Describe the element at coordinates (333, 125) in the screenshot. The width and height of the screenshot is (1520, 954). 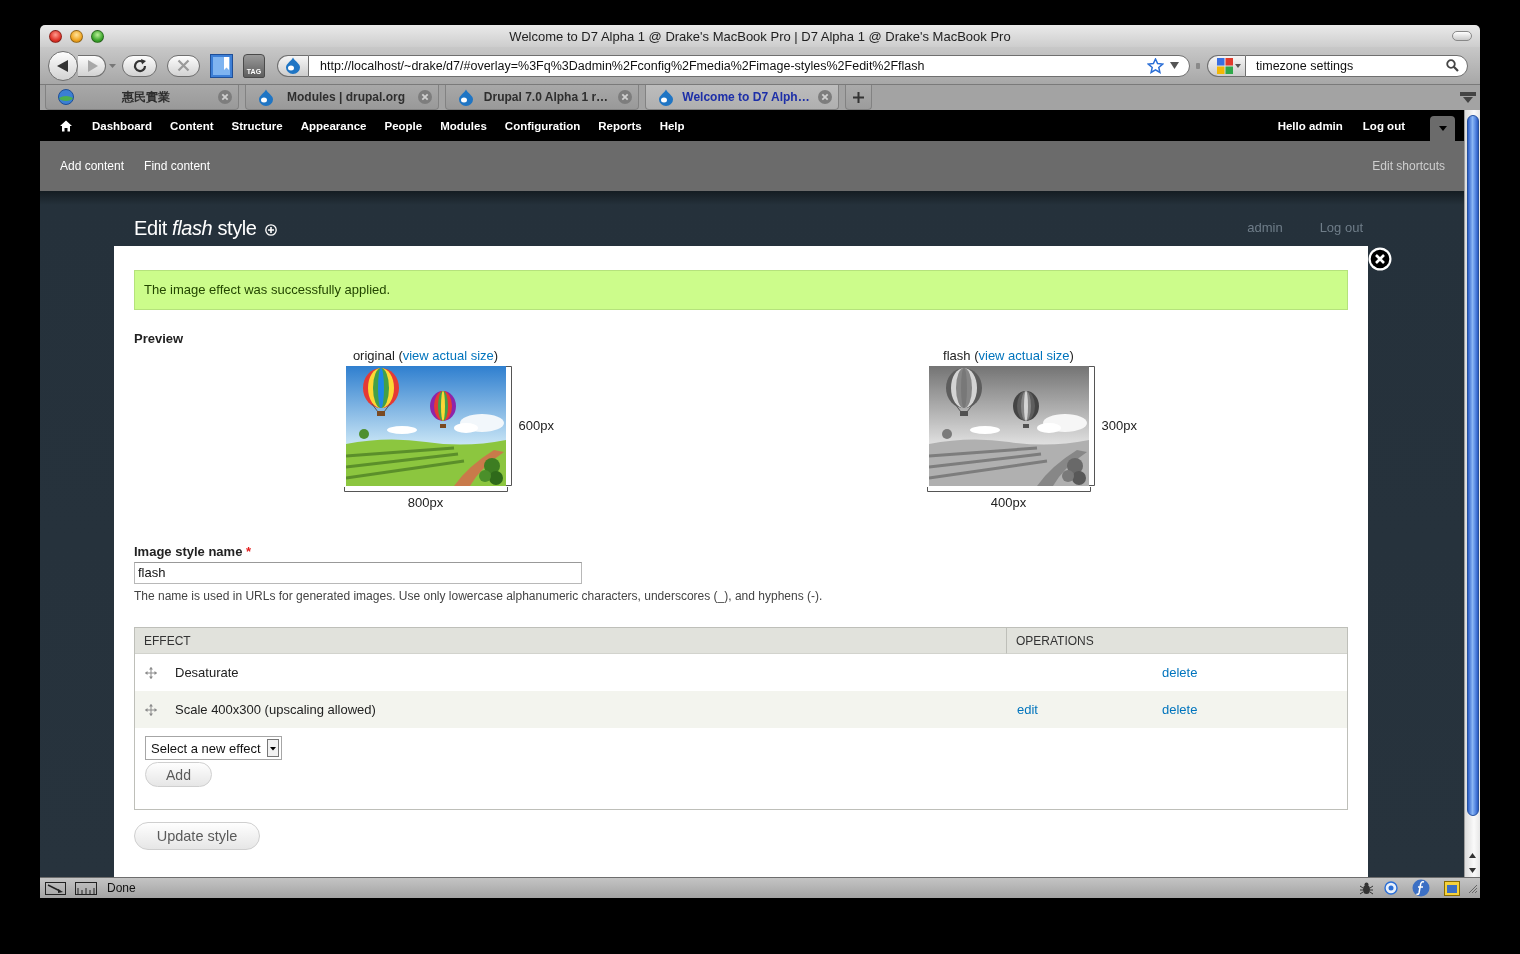
I see `menu-link: Appearance` at that location.